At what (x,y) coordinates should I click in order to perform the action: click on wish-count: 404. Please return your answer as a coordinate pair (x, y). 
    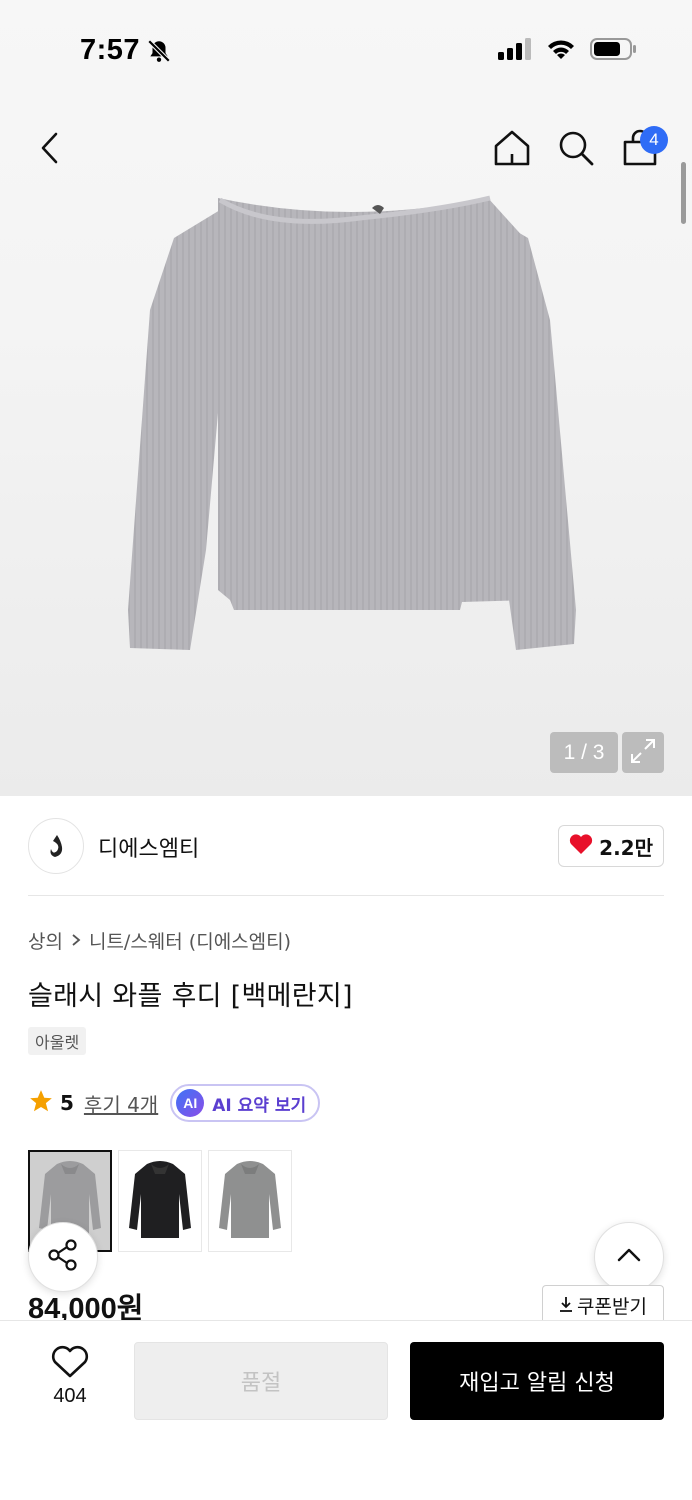
    Looking at the image, I should click on (70, 1396).